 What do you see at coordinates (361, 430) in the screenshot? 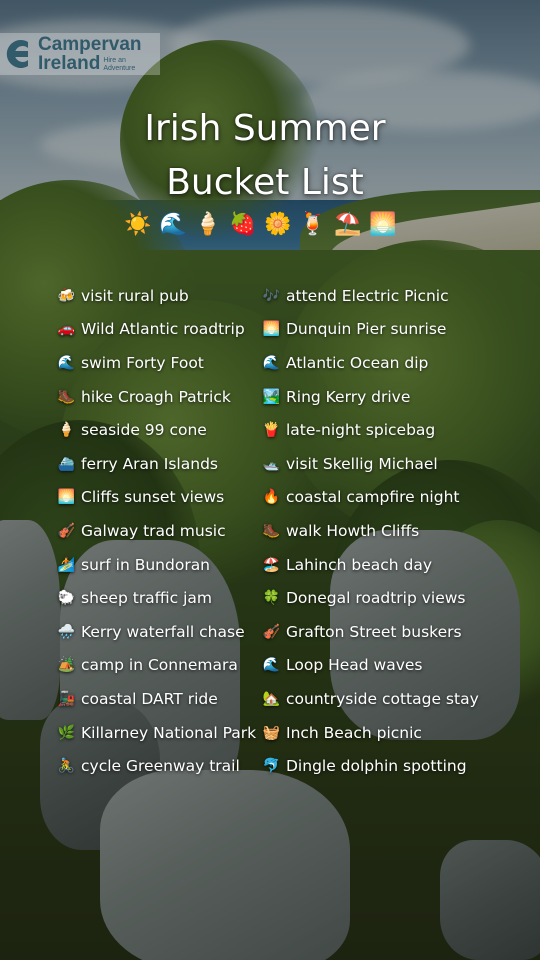
I see `list-item-label: late-night spicebag` at bounding box center [361, 430].